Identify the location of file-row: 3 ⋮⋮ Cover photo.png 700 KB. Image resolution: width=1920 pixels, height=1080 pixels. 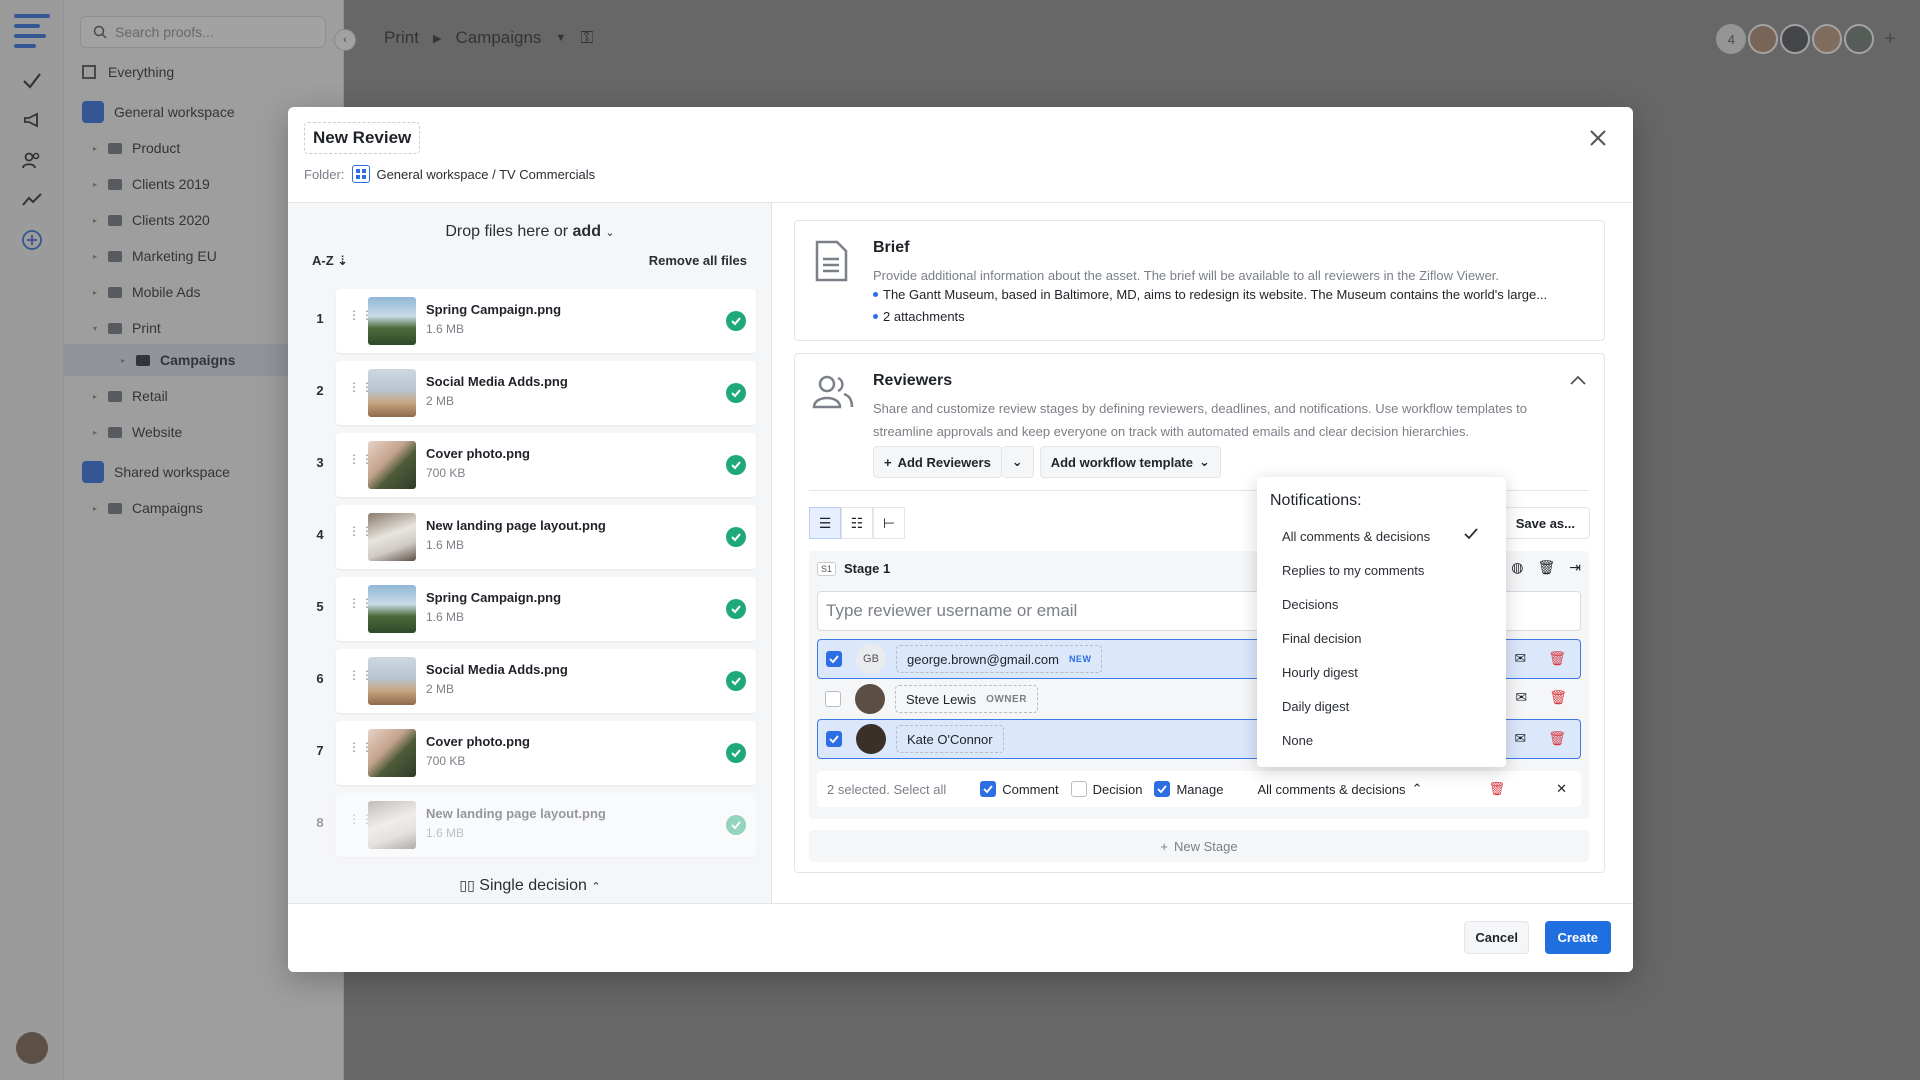
(534, 465).